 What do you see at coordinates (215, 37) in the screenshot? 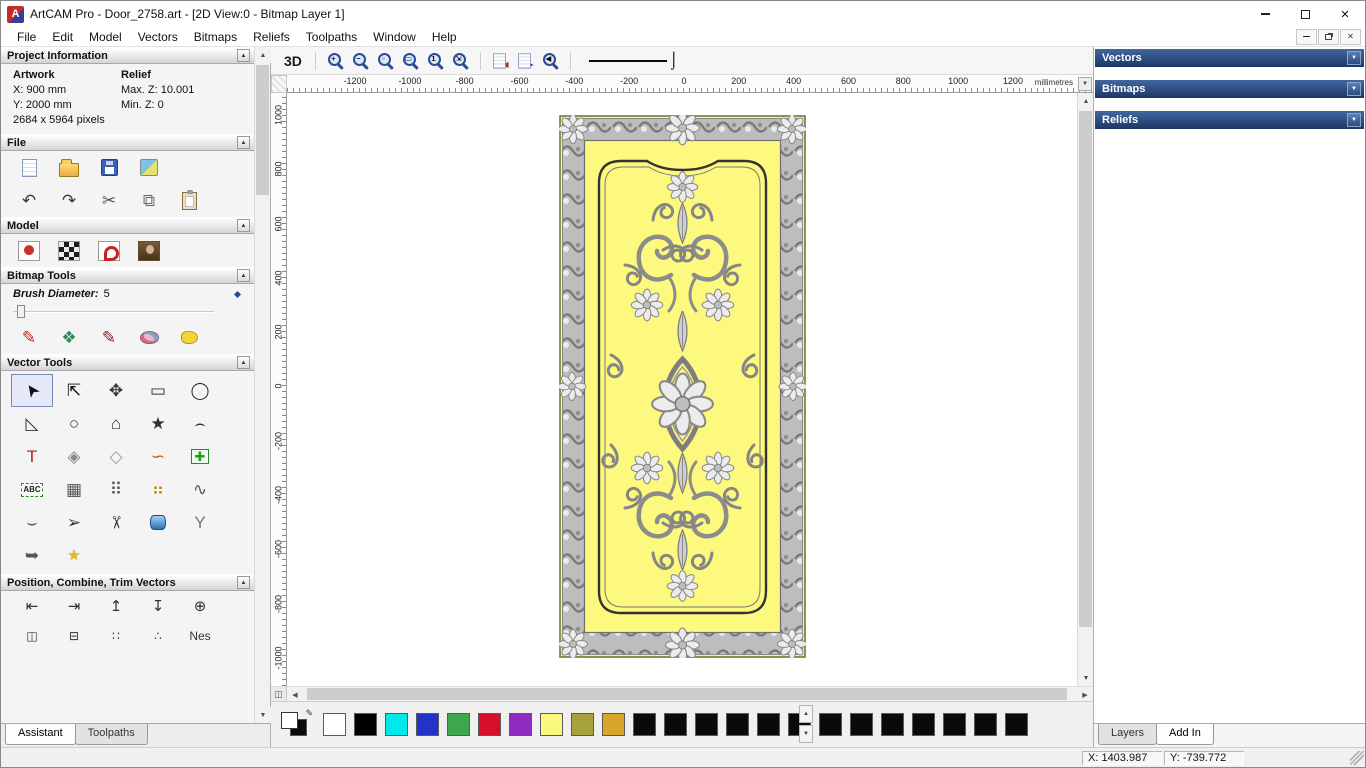
I see `menu-bitmaps: Bitmaps` at bounding box center [215, 37].